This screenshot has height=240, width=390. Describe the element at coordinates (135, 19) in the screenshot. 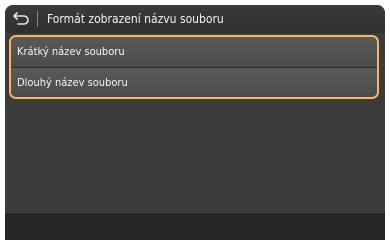

I see `page-title: Formát zobrazení názvu souboru` at that location.